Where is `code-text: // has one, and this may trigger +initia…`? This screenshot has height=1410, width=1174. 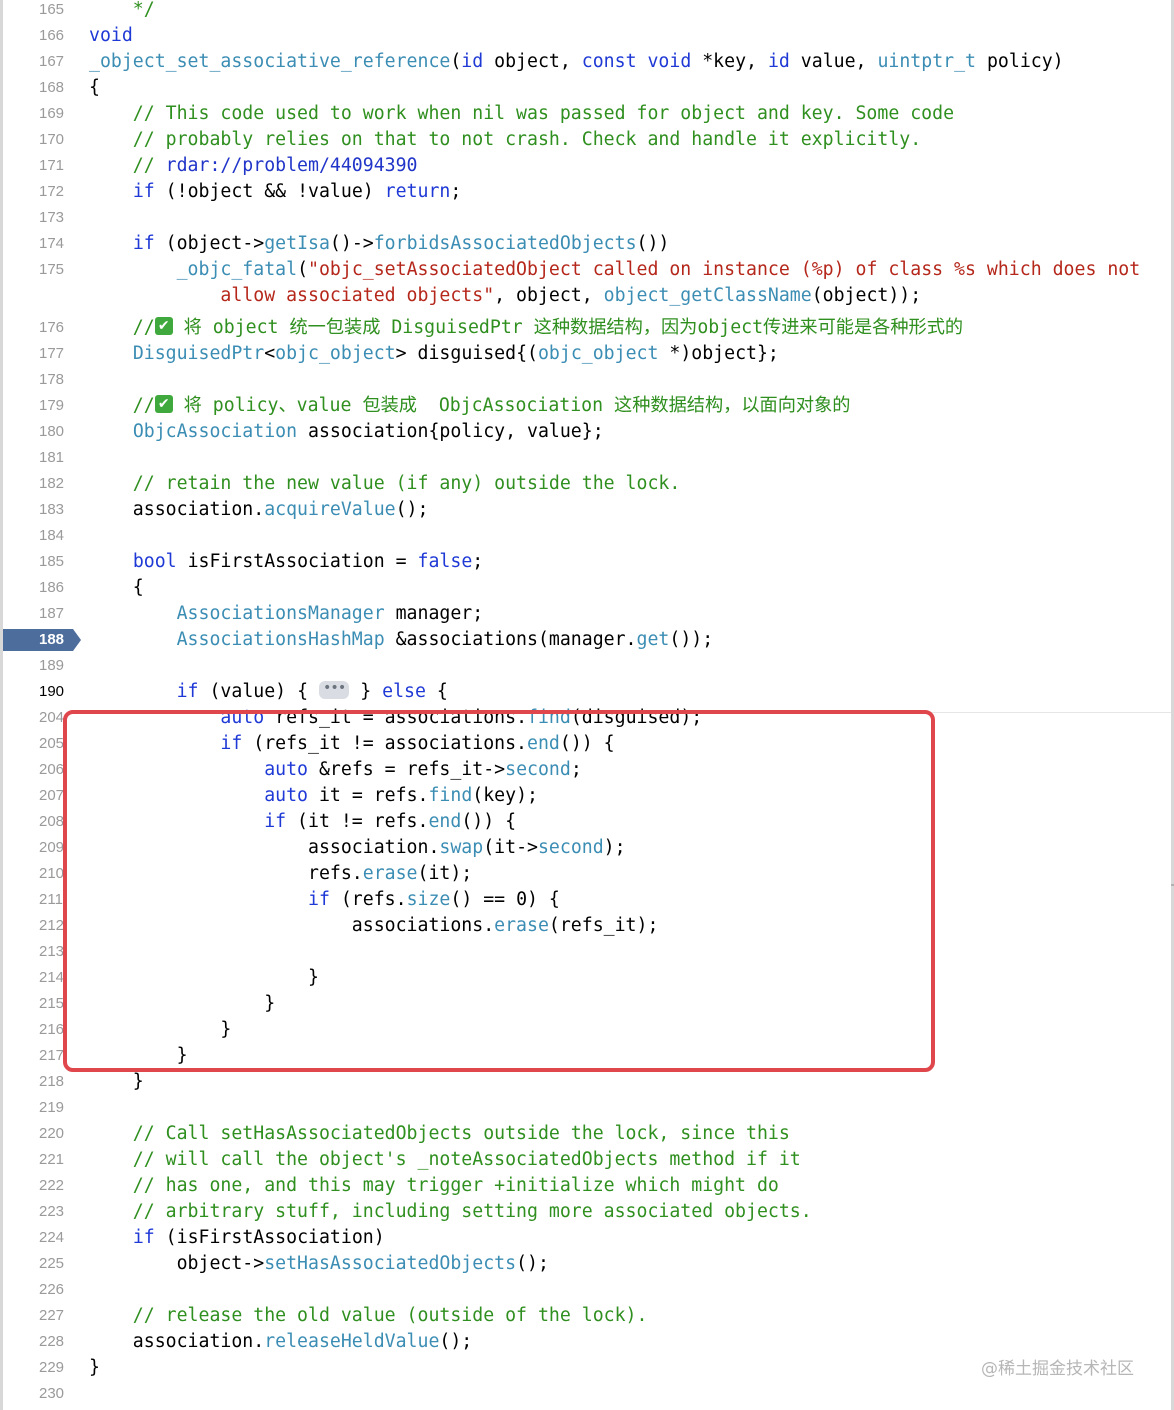 code-text: // has one, and this may trigger +initia… is located at coordinates (434, 1186).